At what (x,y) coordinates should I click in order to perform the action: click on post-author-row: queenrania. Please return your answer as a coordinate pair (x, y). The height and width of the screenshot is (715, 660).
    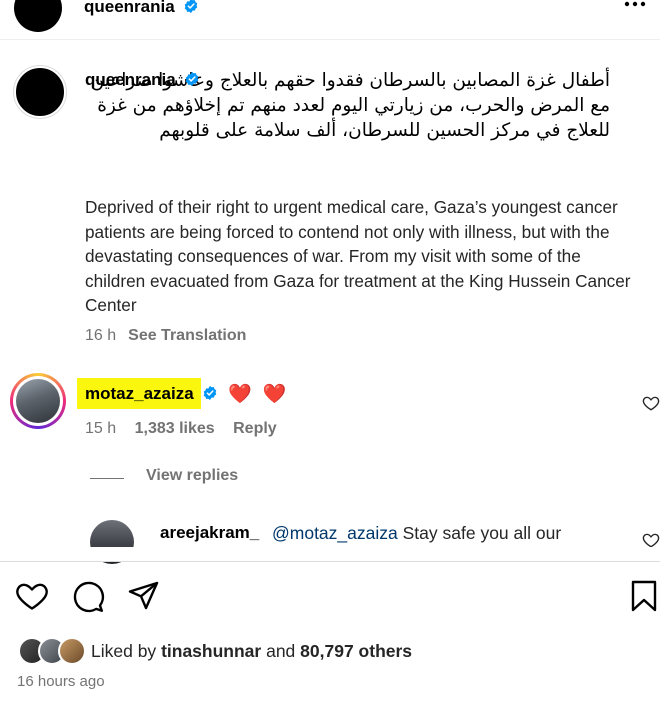
    Looking at the image, I should click on (142, 80).